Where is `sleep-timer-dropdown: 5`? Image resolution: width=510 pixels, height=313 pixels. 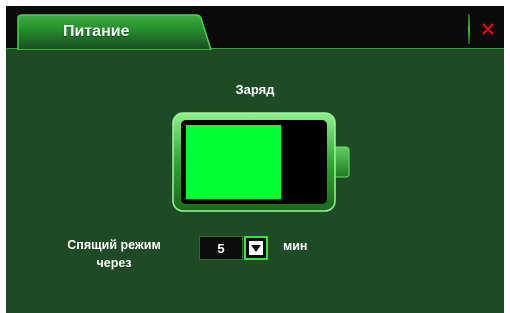 sleep-timer-dropdown: 5 is located at coordinates (234, 248).